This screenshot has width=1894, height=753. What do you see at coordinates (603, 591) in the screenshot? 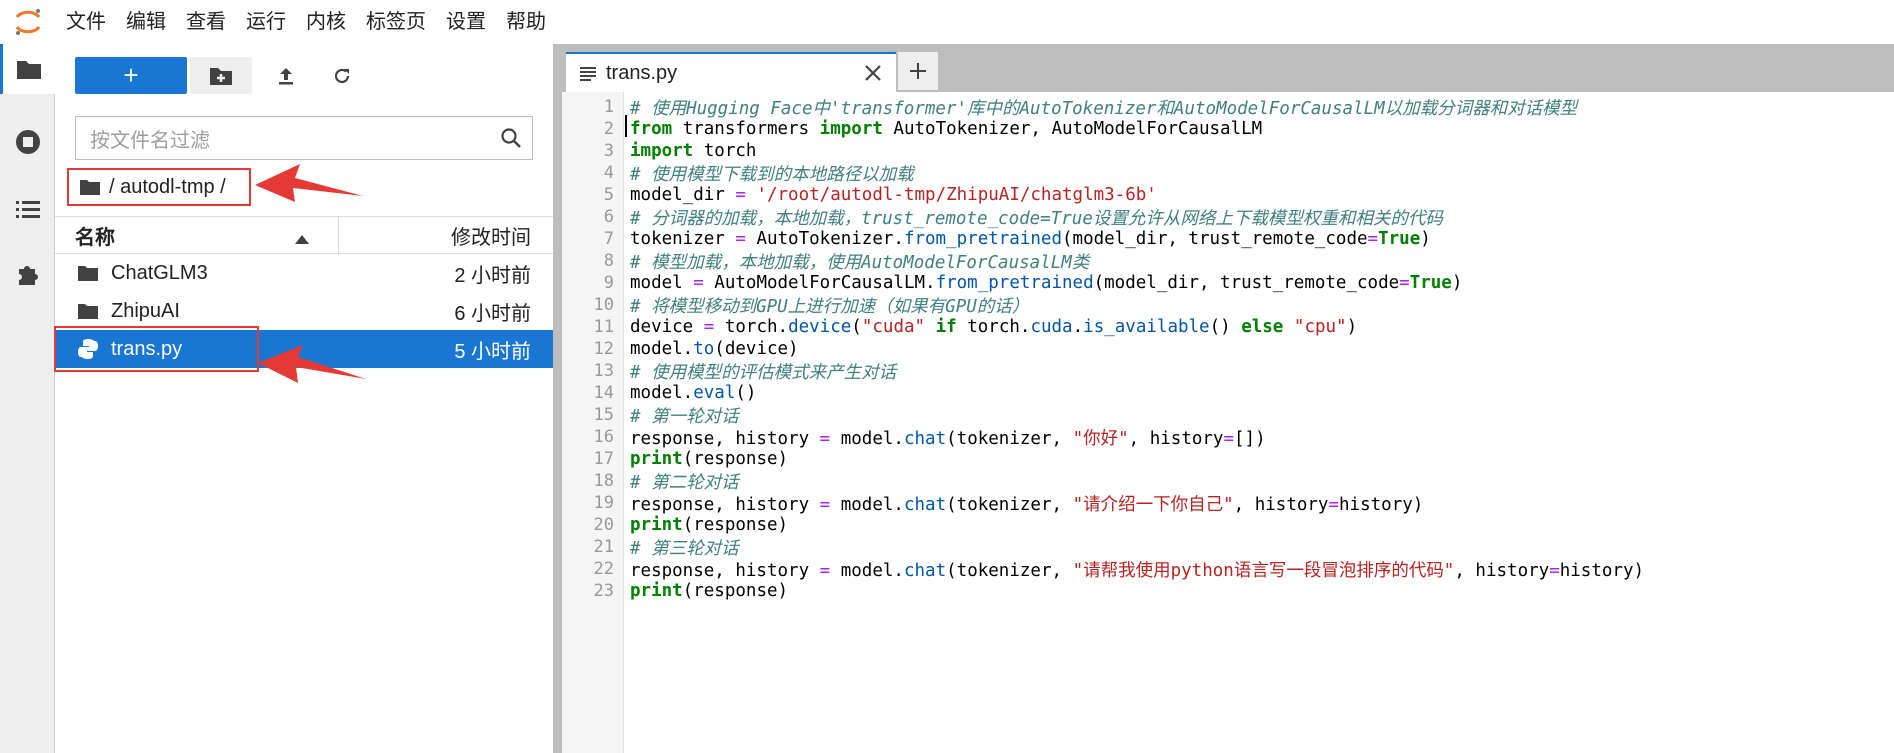
I see `line-number: 23` at bounding box center [603, 591].